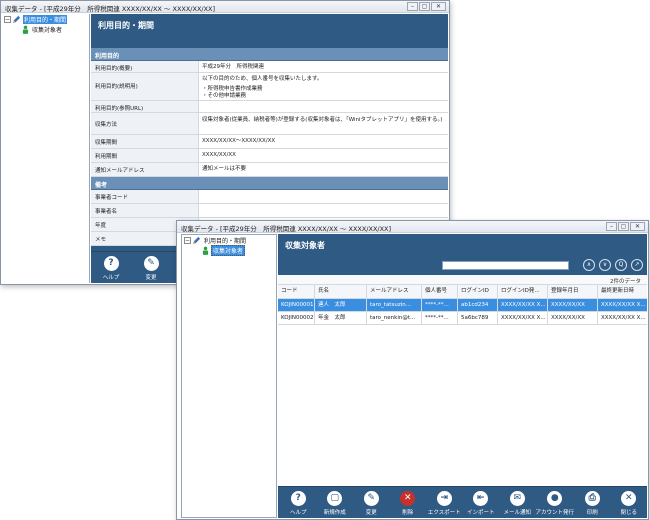  Describe the element at coordinates (269, 156) in the screenshot. I see `form-row: 利用期間 XXXX/XX/XX` at that location.